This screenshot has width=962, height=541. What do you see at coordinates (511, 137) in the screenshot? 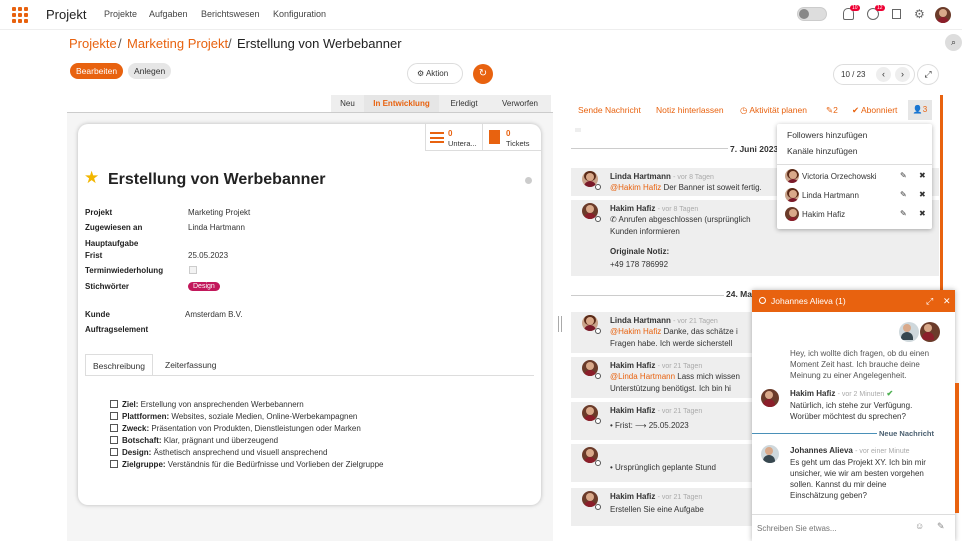
I see `tickets-smart-button: 0 Tickets` at bounding box center [511, 137].